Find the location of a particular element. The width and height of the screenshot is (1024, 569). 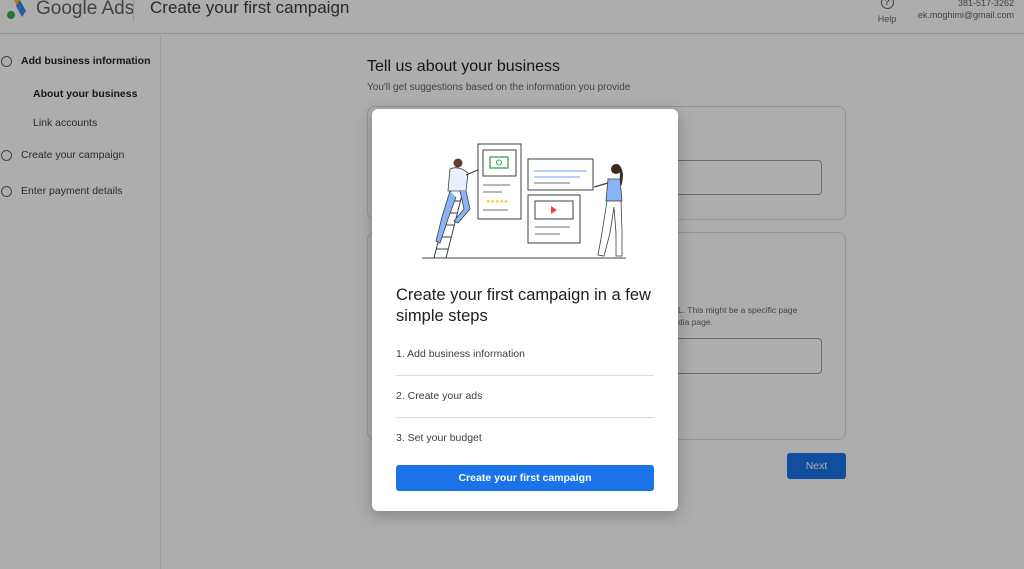

onboarding-illustration: ★★★★★ is located at coordinates (524, 201).